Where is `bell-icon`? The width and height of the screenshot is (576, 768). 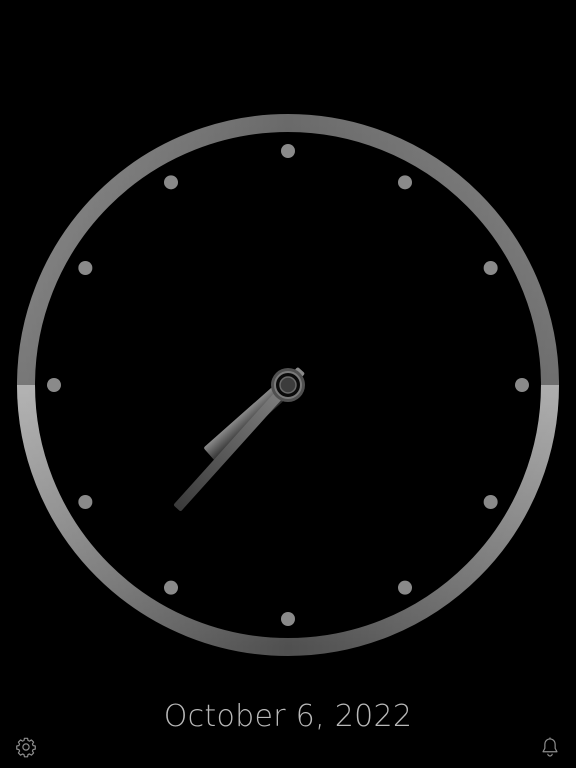 bell-icon is located at coordinates (550, 747).